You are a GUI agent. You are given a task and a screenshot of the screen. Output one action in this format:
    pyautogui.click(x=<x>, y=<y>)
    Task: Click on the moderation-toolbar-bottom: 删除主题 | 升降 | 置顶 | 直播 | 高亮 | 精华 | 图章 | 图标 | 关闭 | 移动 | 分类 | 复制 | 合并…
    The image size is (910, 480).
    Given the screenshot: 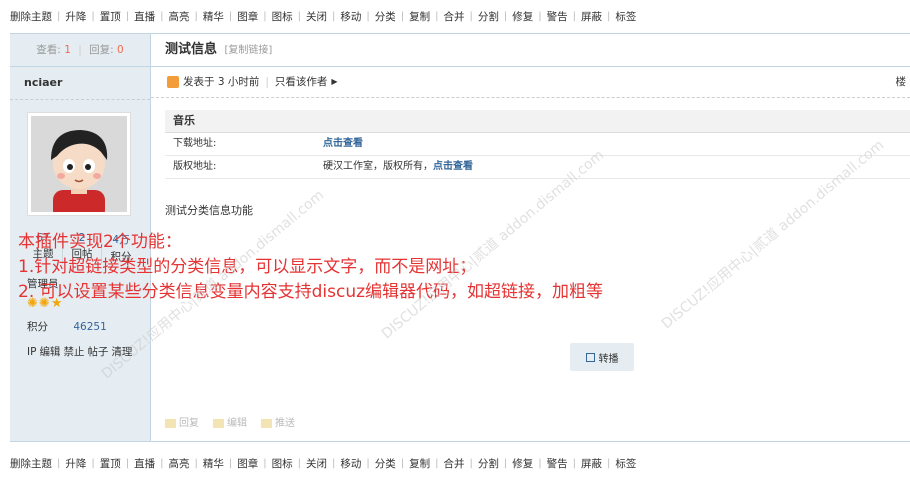 What is the action you would take?
    pyautogui.click(x=323, y=463)
    